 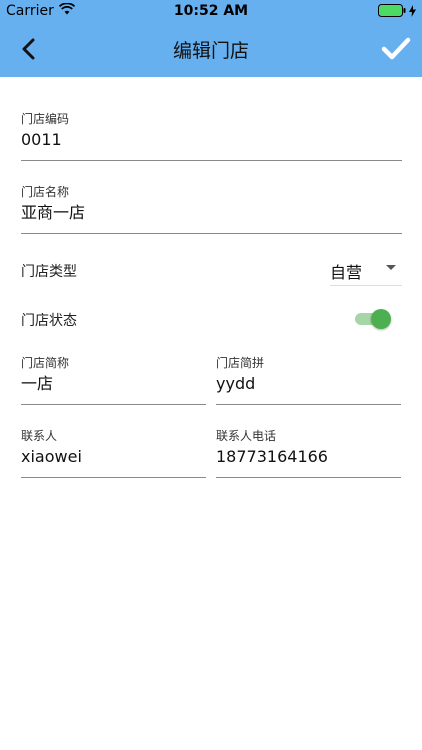 What do you see at coordinates (346, 272) in the screenshot?
I see `store-type-value: 自营` at bounding box center [346, 272].